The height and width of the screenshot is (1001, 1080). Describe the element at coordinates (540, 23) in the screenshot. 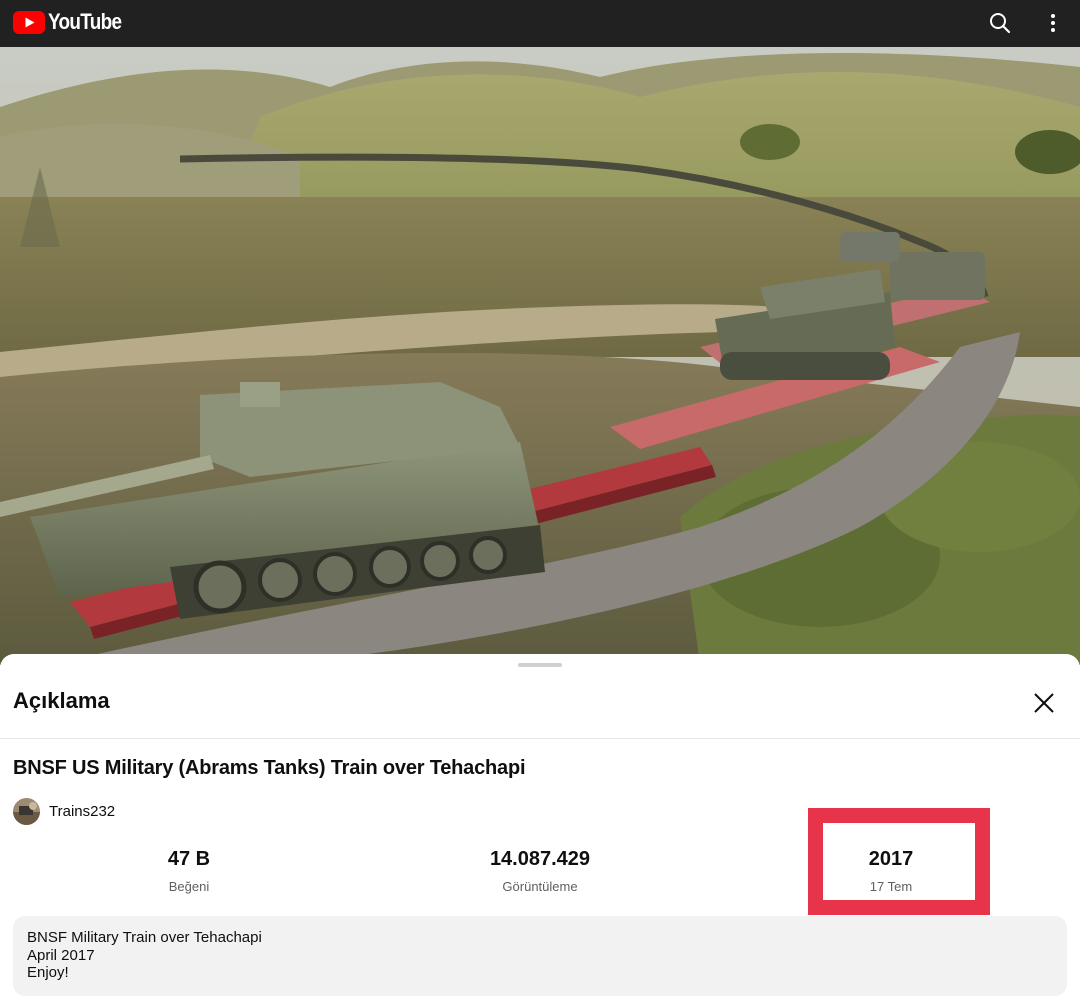

I see `top-app-bar: YouTube` at that location.